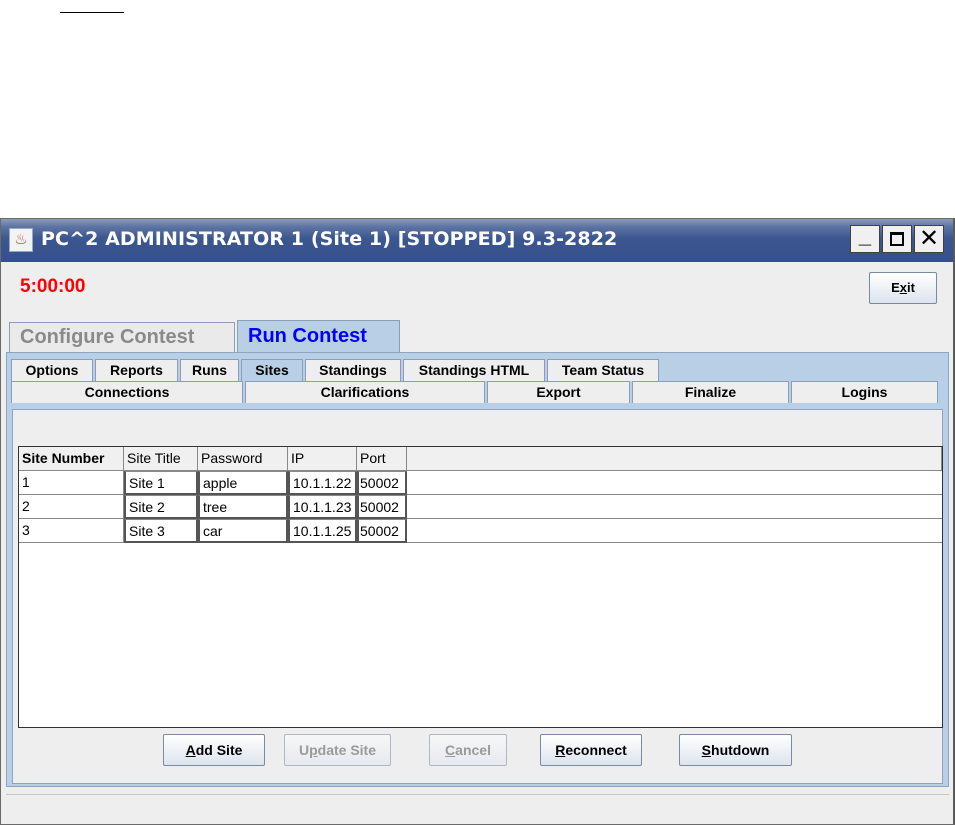  I want to click on top-divider-line, so click(92, 12).